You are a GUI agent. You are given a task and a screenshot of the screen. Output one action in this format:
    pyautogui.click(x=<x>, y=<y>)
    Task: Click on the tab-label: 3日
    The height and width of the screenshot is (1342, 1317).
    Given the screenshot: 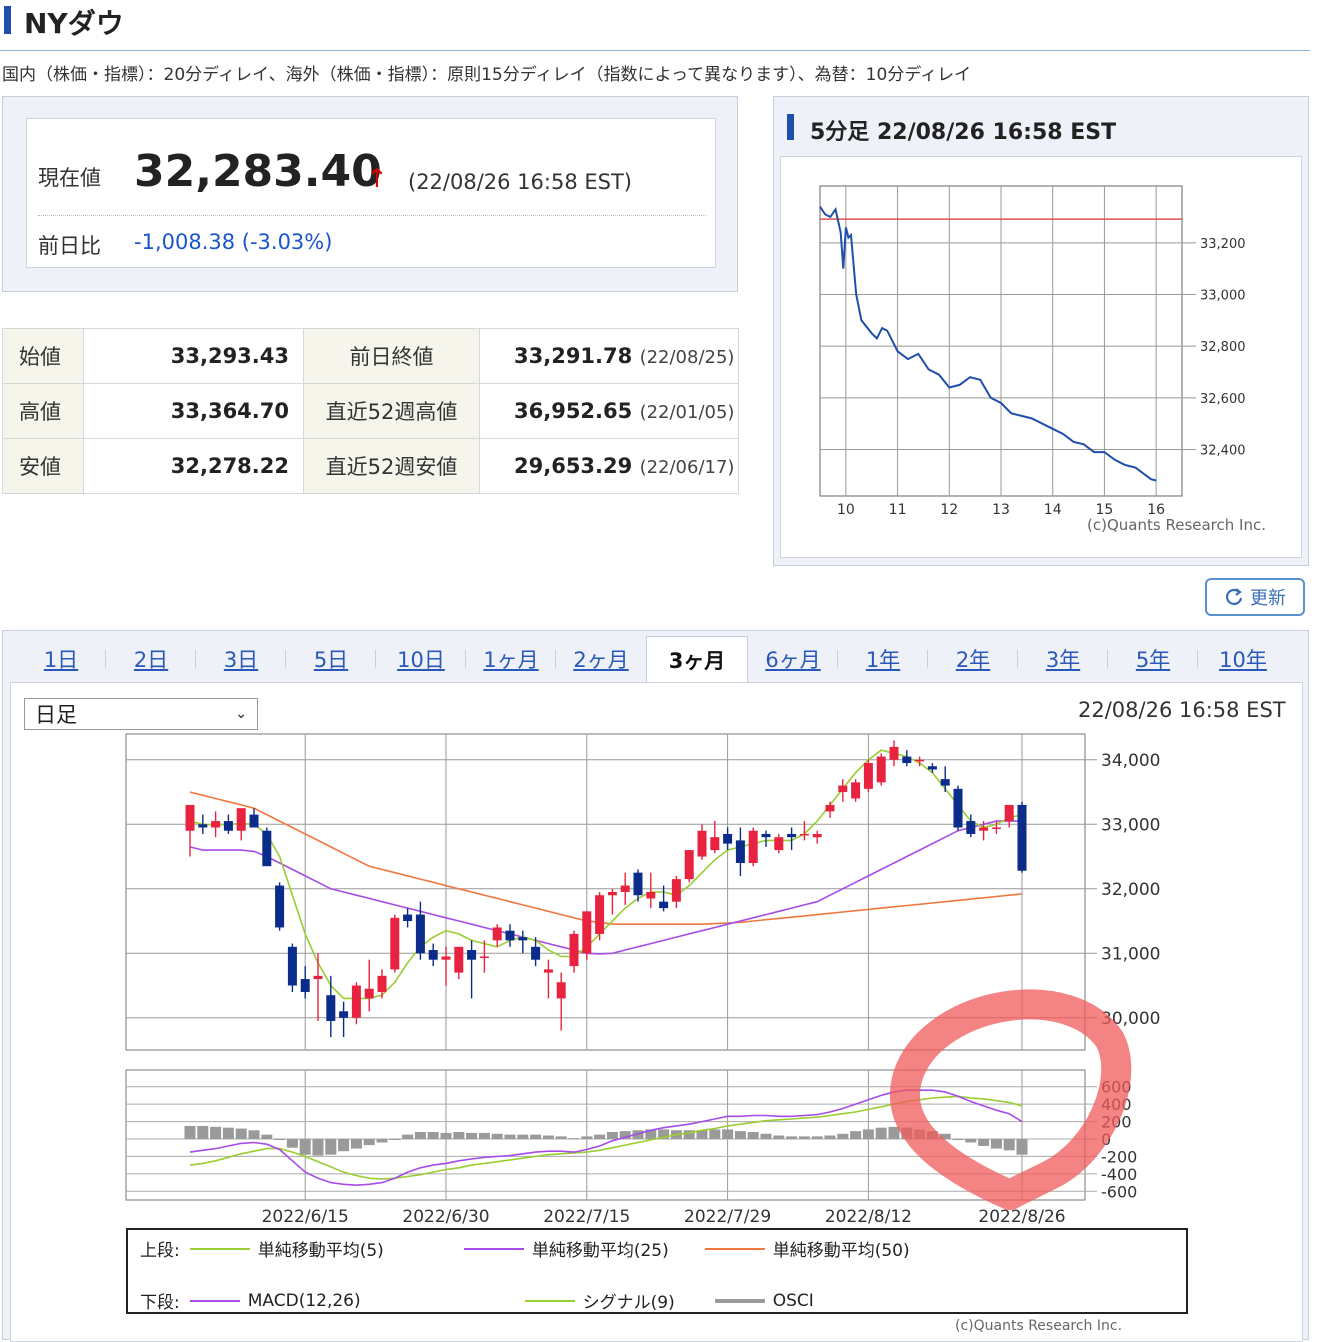 What is the action you would take?
    pyautogui.click(x=241, y=660)
    